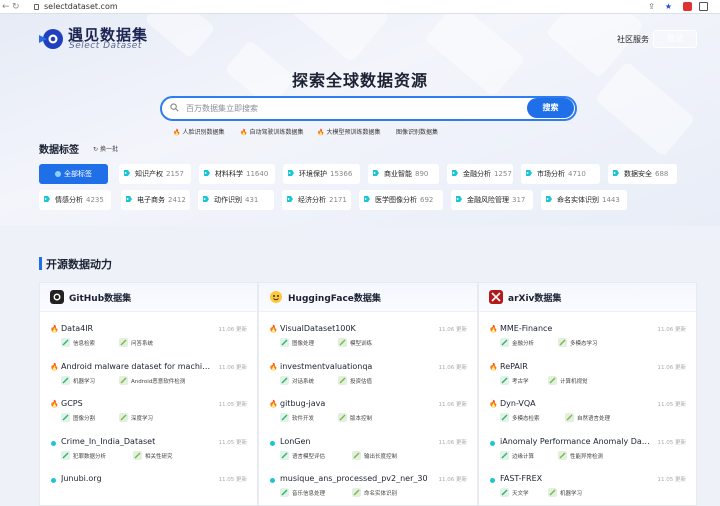 The image size is (720, 506). Describe the element at coordinates (514, 381) in the screenshot. I see `dataset-tag: 考古学` at that location.